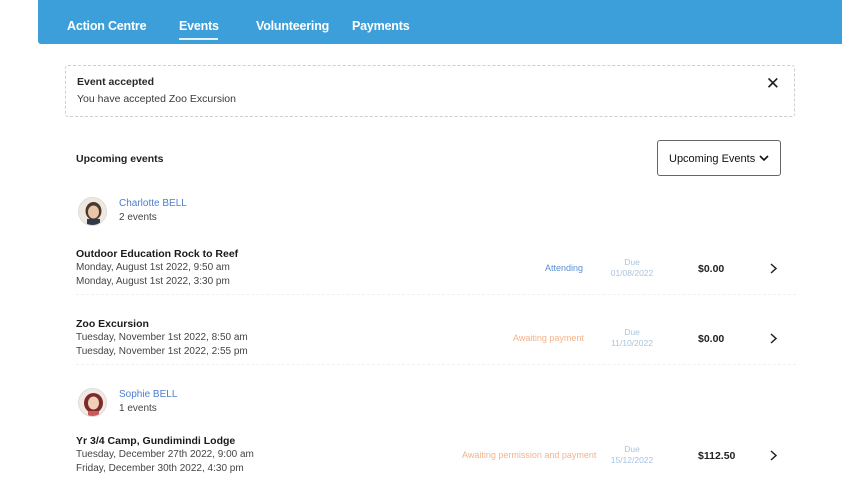  Describe the element at coordinates (165, 454) in the screenshot. I see `event-start-time: Tuesday, December 27th 2022, 9:00 am` at that location.